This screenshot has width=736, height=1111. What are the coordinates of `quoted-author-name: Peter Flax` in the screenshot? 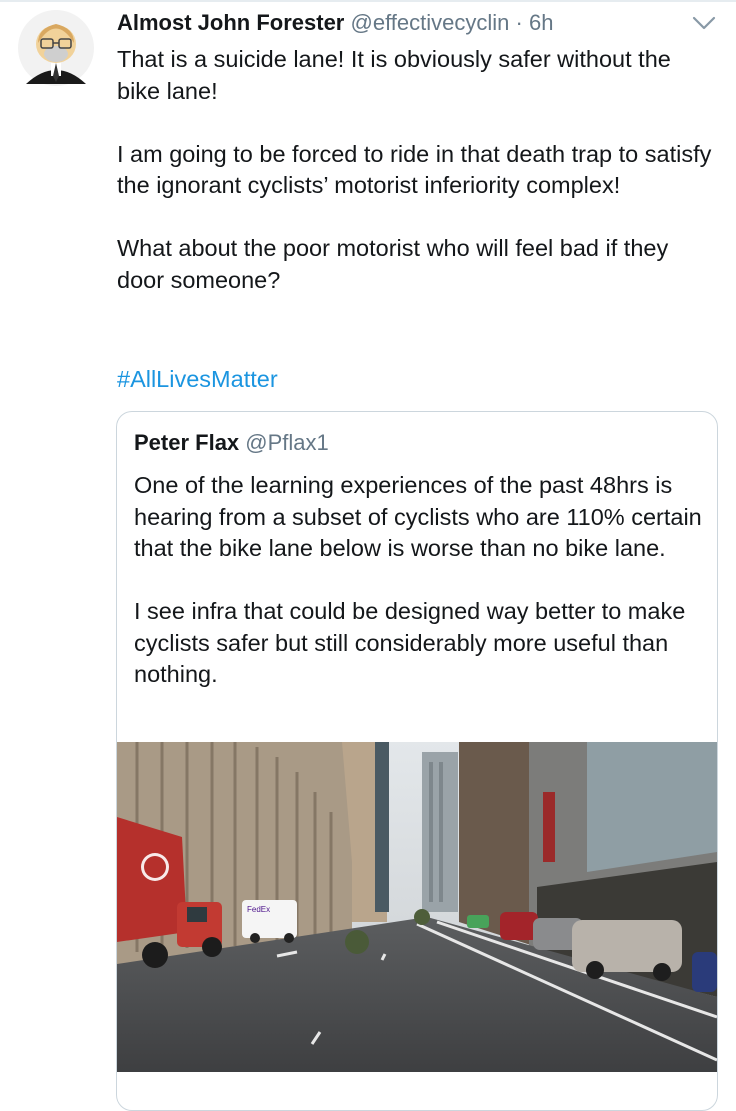 It's located at (187, 442).